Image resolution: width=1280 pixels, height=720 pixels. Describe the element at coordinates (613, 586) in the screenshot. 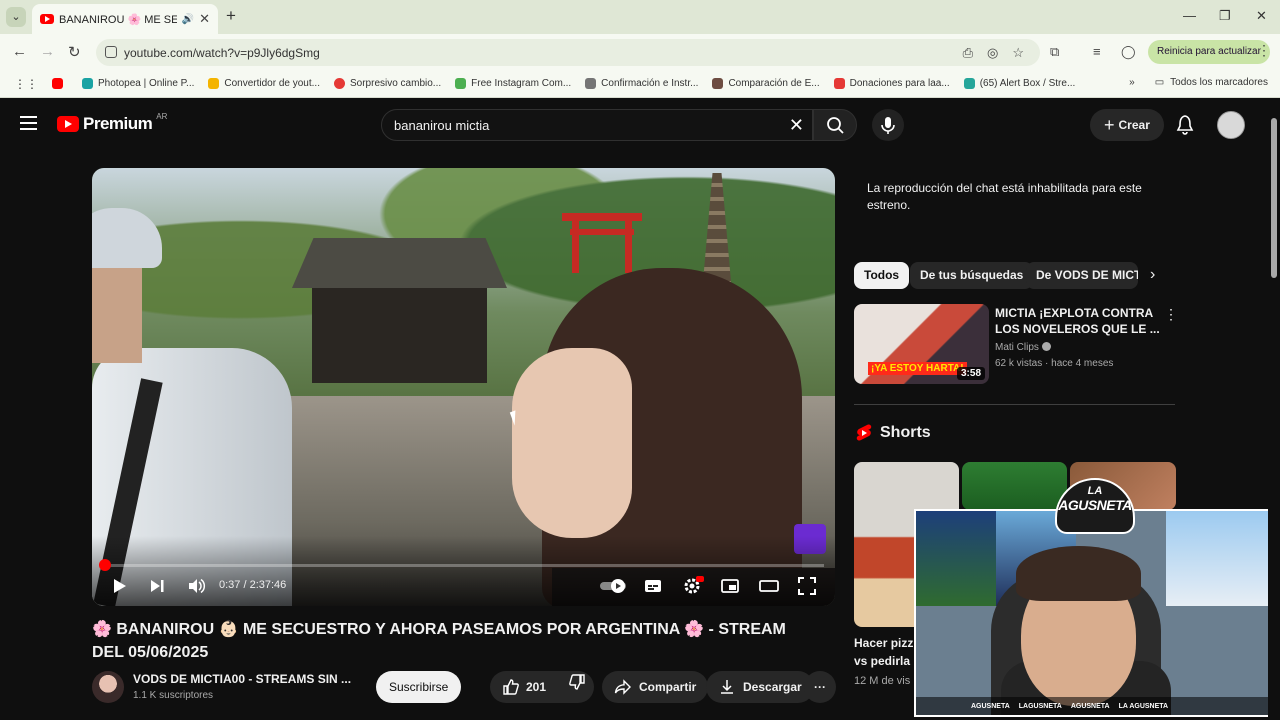

I see `autoplay-toggle` at that location.